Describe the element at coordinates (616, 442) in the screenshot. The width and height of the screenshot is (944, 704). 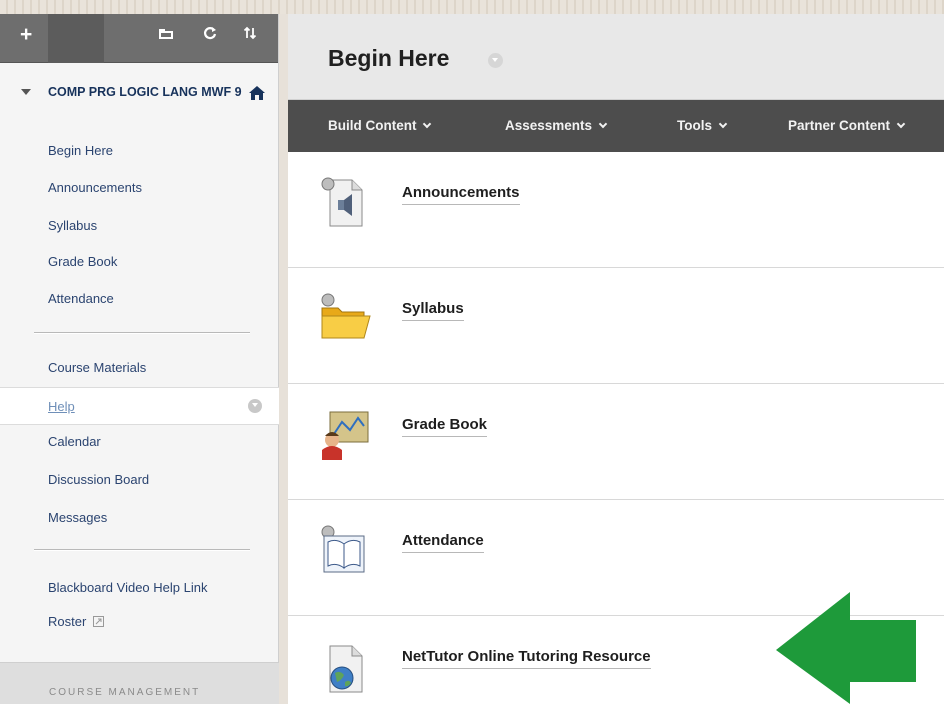
I see `content-item-grade-book: Grade Book` at that location.